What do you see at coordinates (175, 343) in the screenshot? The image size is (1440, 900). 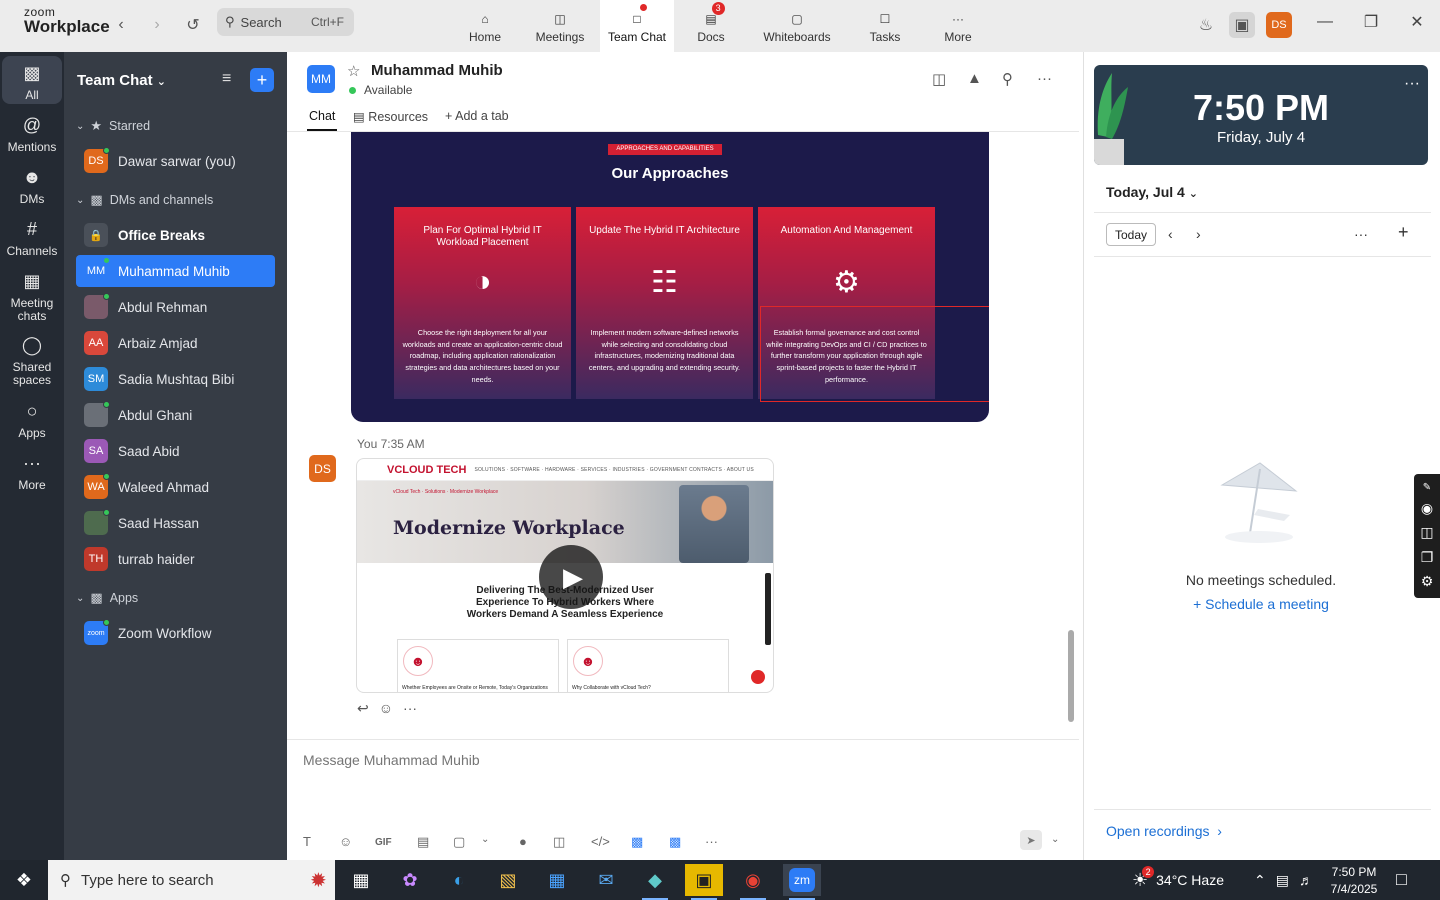 I see `list-item: AA Arbaiz Amjad` at bounding box center [175, 343].